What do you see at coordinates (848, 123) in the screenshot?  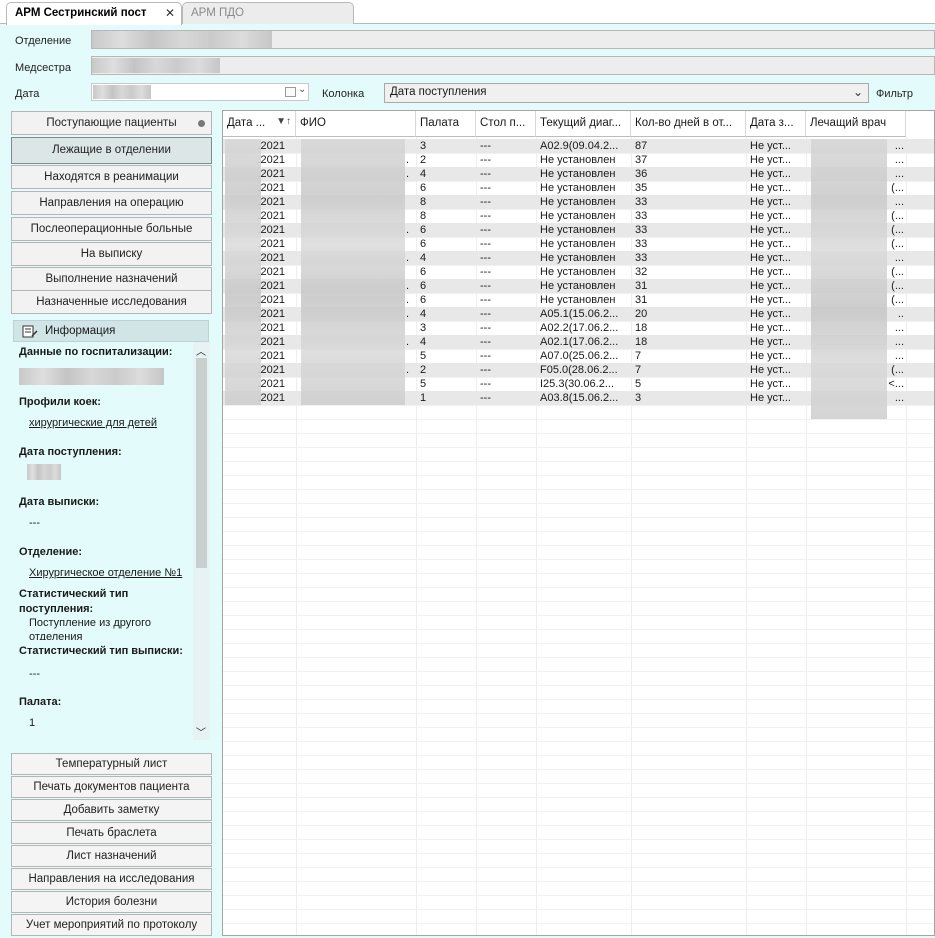 I see `column-header-label: Лечащий врач` at bounding box center [848, 123].